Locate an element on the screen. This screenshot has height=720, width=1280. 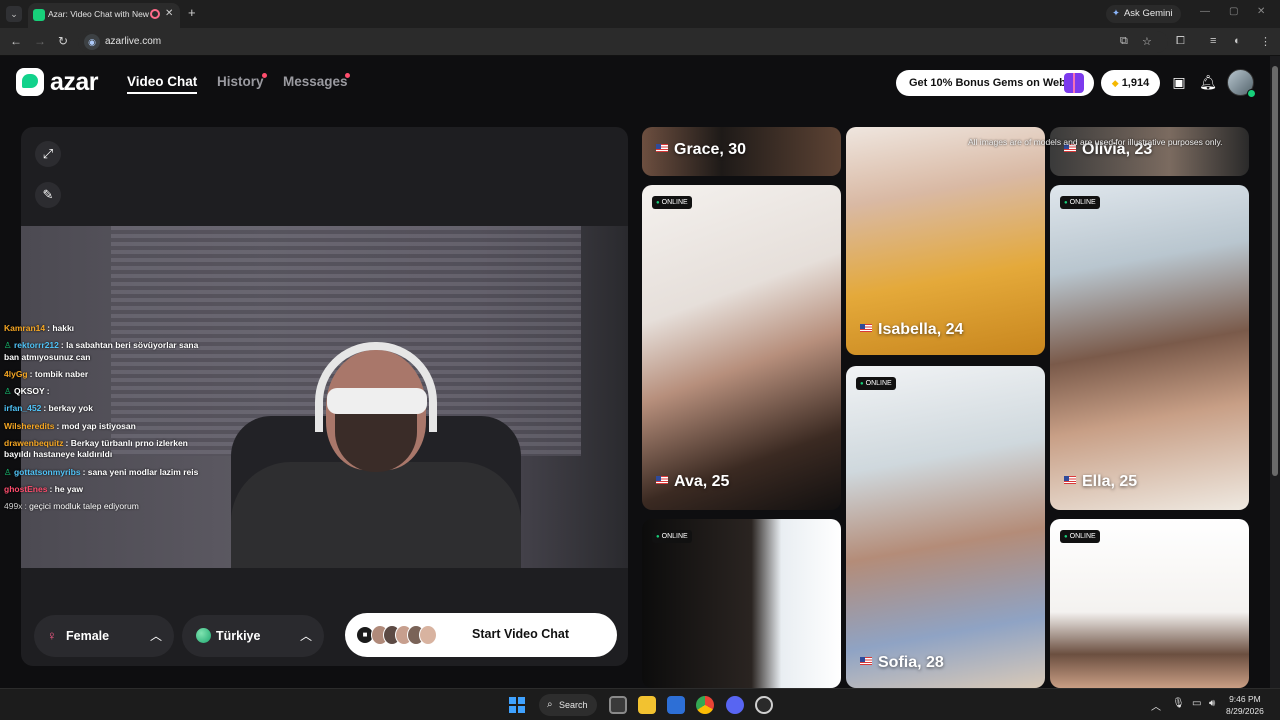
ask-gemini-button: ✦ Ask Gemini is located at coordinates (1143, 14).